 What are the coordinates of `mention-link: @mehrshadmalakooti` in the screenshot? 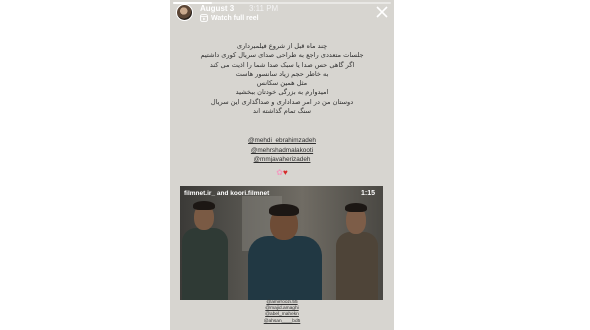 It's located at (282, 151).